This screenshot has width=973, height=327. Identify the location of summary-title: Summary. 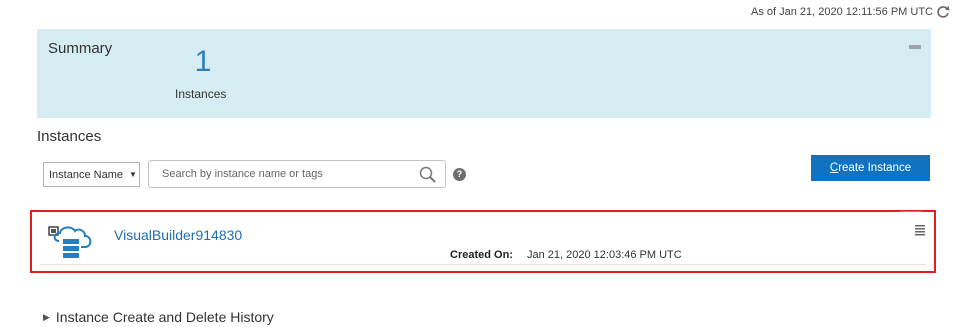
(80, 48).